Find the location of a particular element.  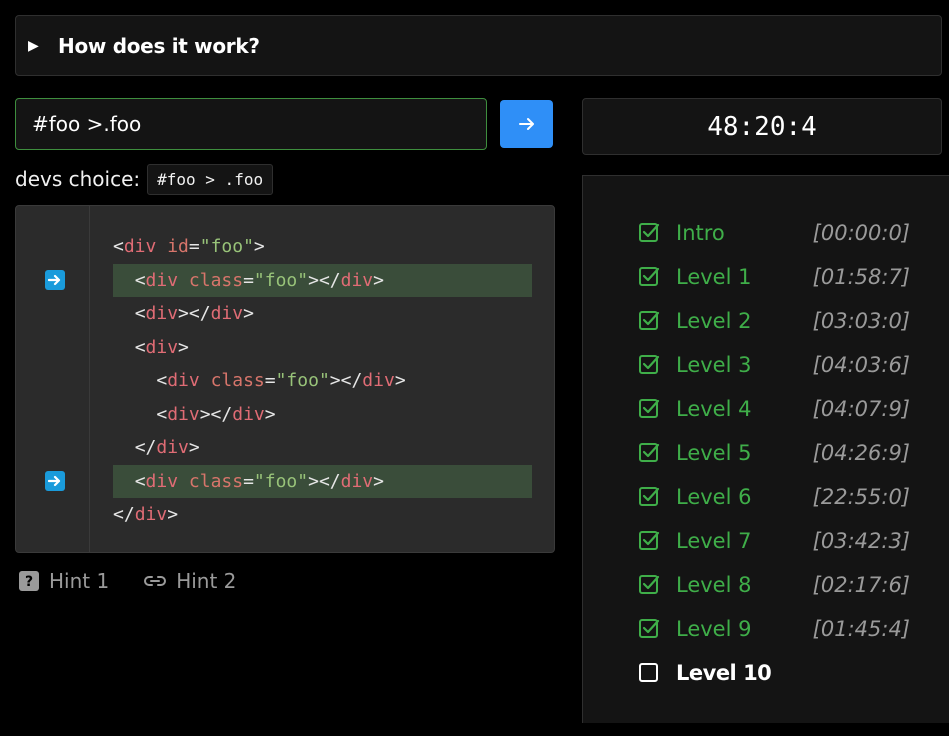

level-name: Level 1 is located at coordinates (714, 277).